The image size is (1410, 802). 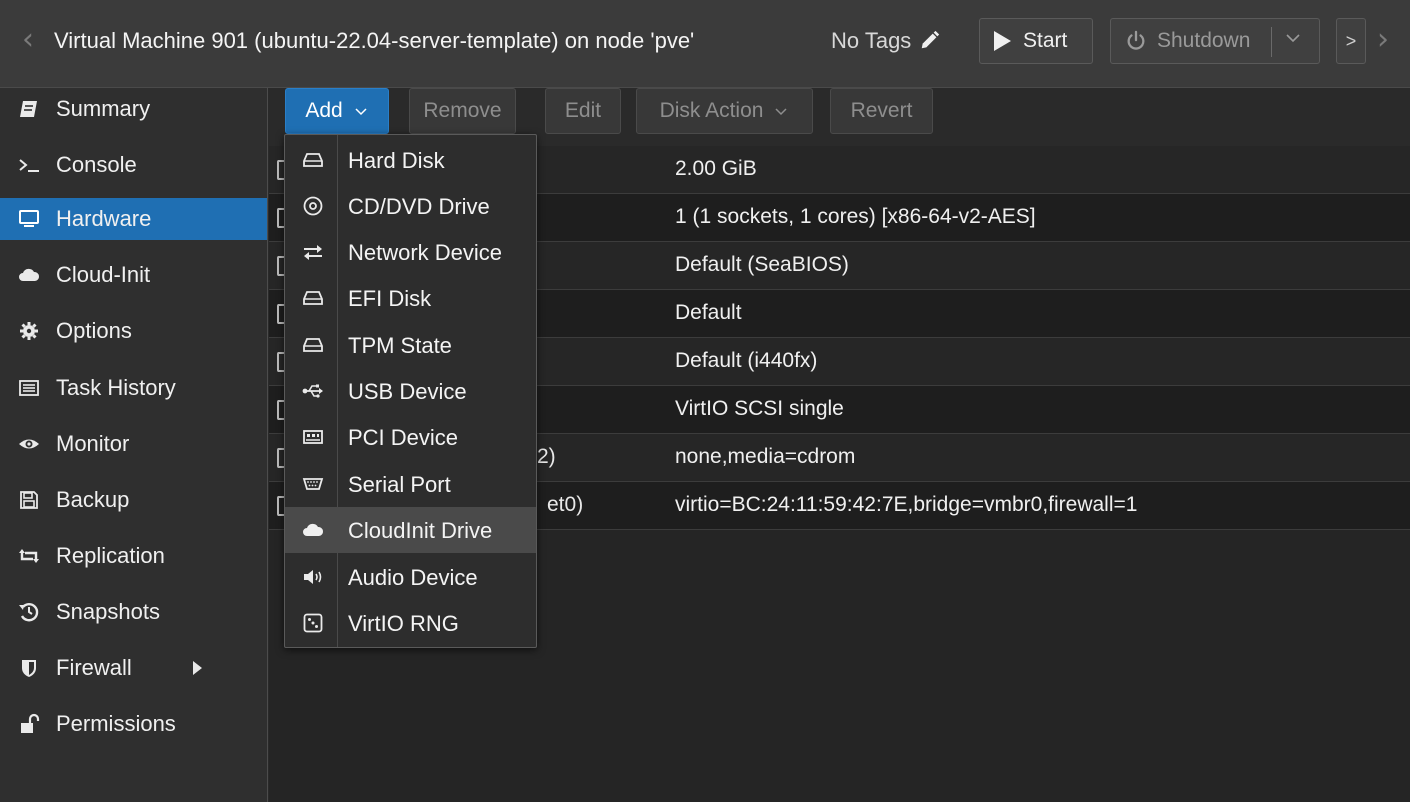 What do you see at coordinates (313, 623) in the screenshot?
I see `dice-icon` at bounding box center [313, 623].